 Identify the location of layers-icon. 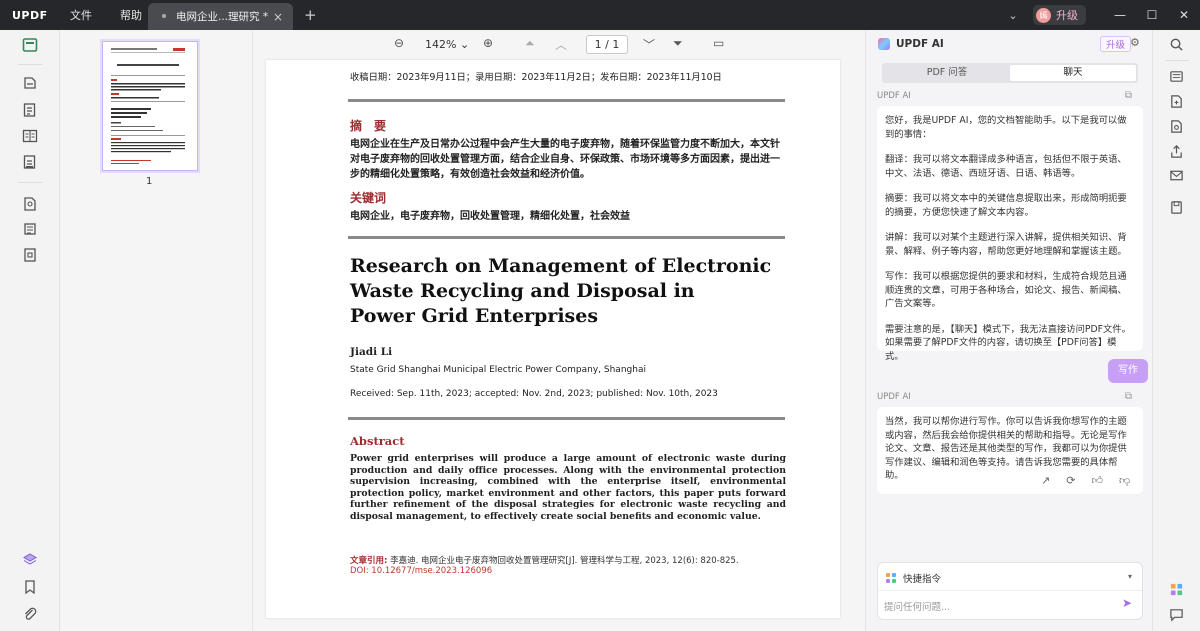
(30, 560).